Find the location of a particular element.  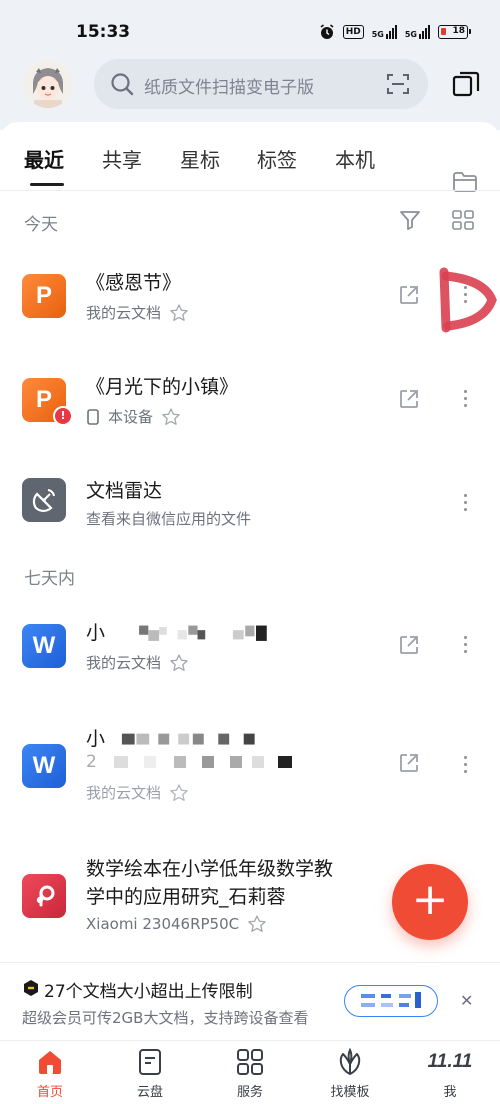

scan-icon is located at coordinates (398, 84).